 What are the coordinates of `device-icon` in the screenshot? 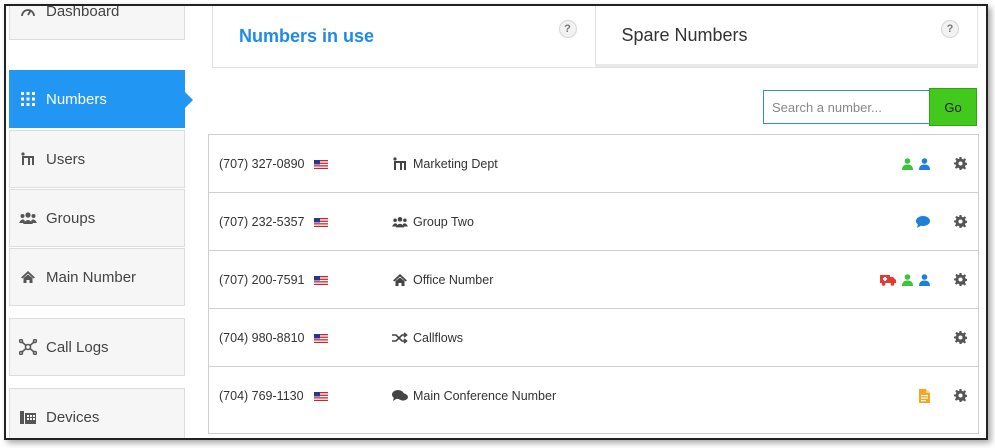 It's located at (28, 417).